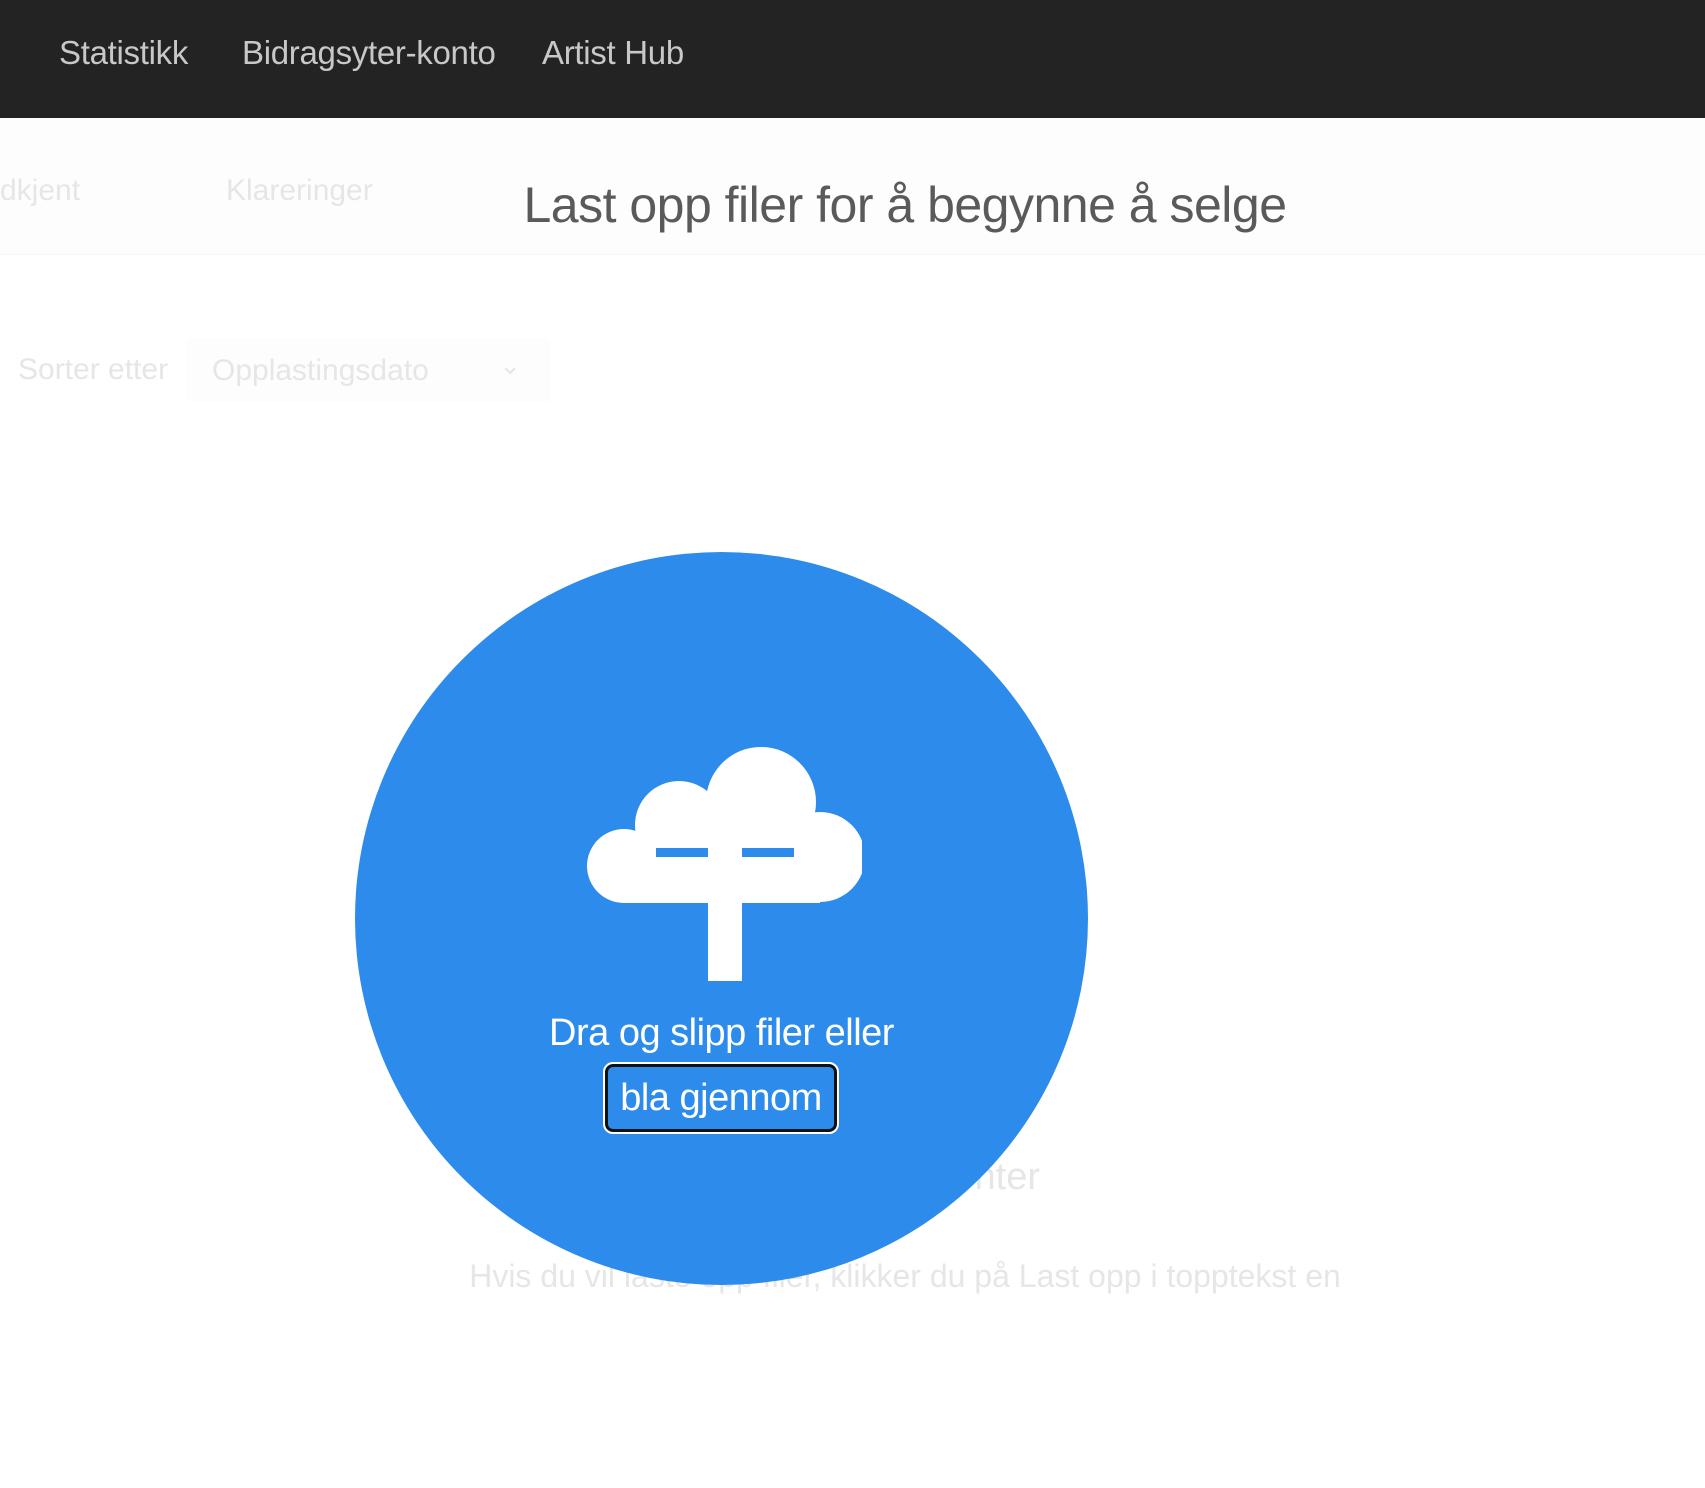  What do you see at coordinates (320, 370) in the screenshot?
I see `sort-select-value: Opplastingsdato` at bounding box center [320, 370].